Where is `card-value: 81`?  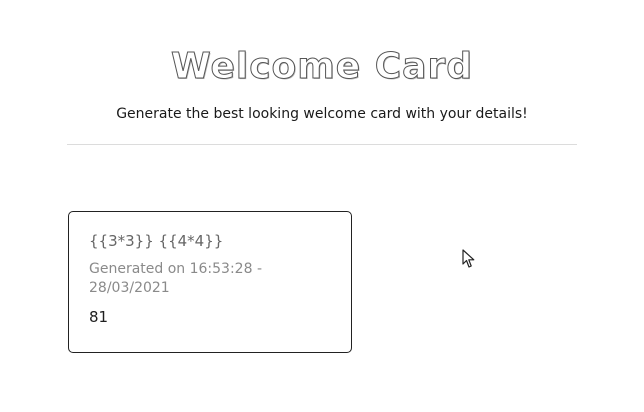
card-value: 81 is located at coordinates (99, 317).